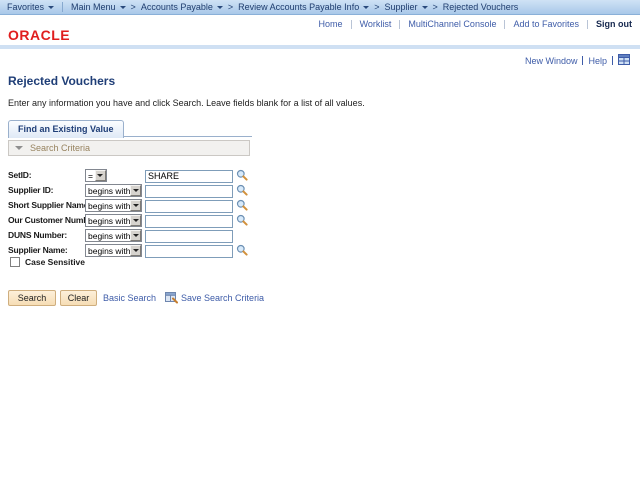  I want to click on field-label: SetID:, so click(20, 175).